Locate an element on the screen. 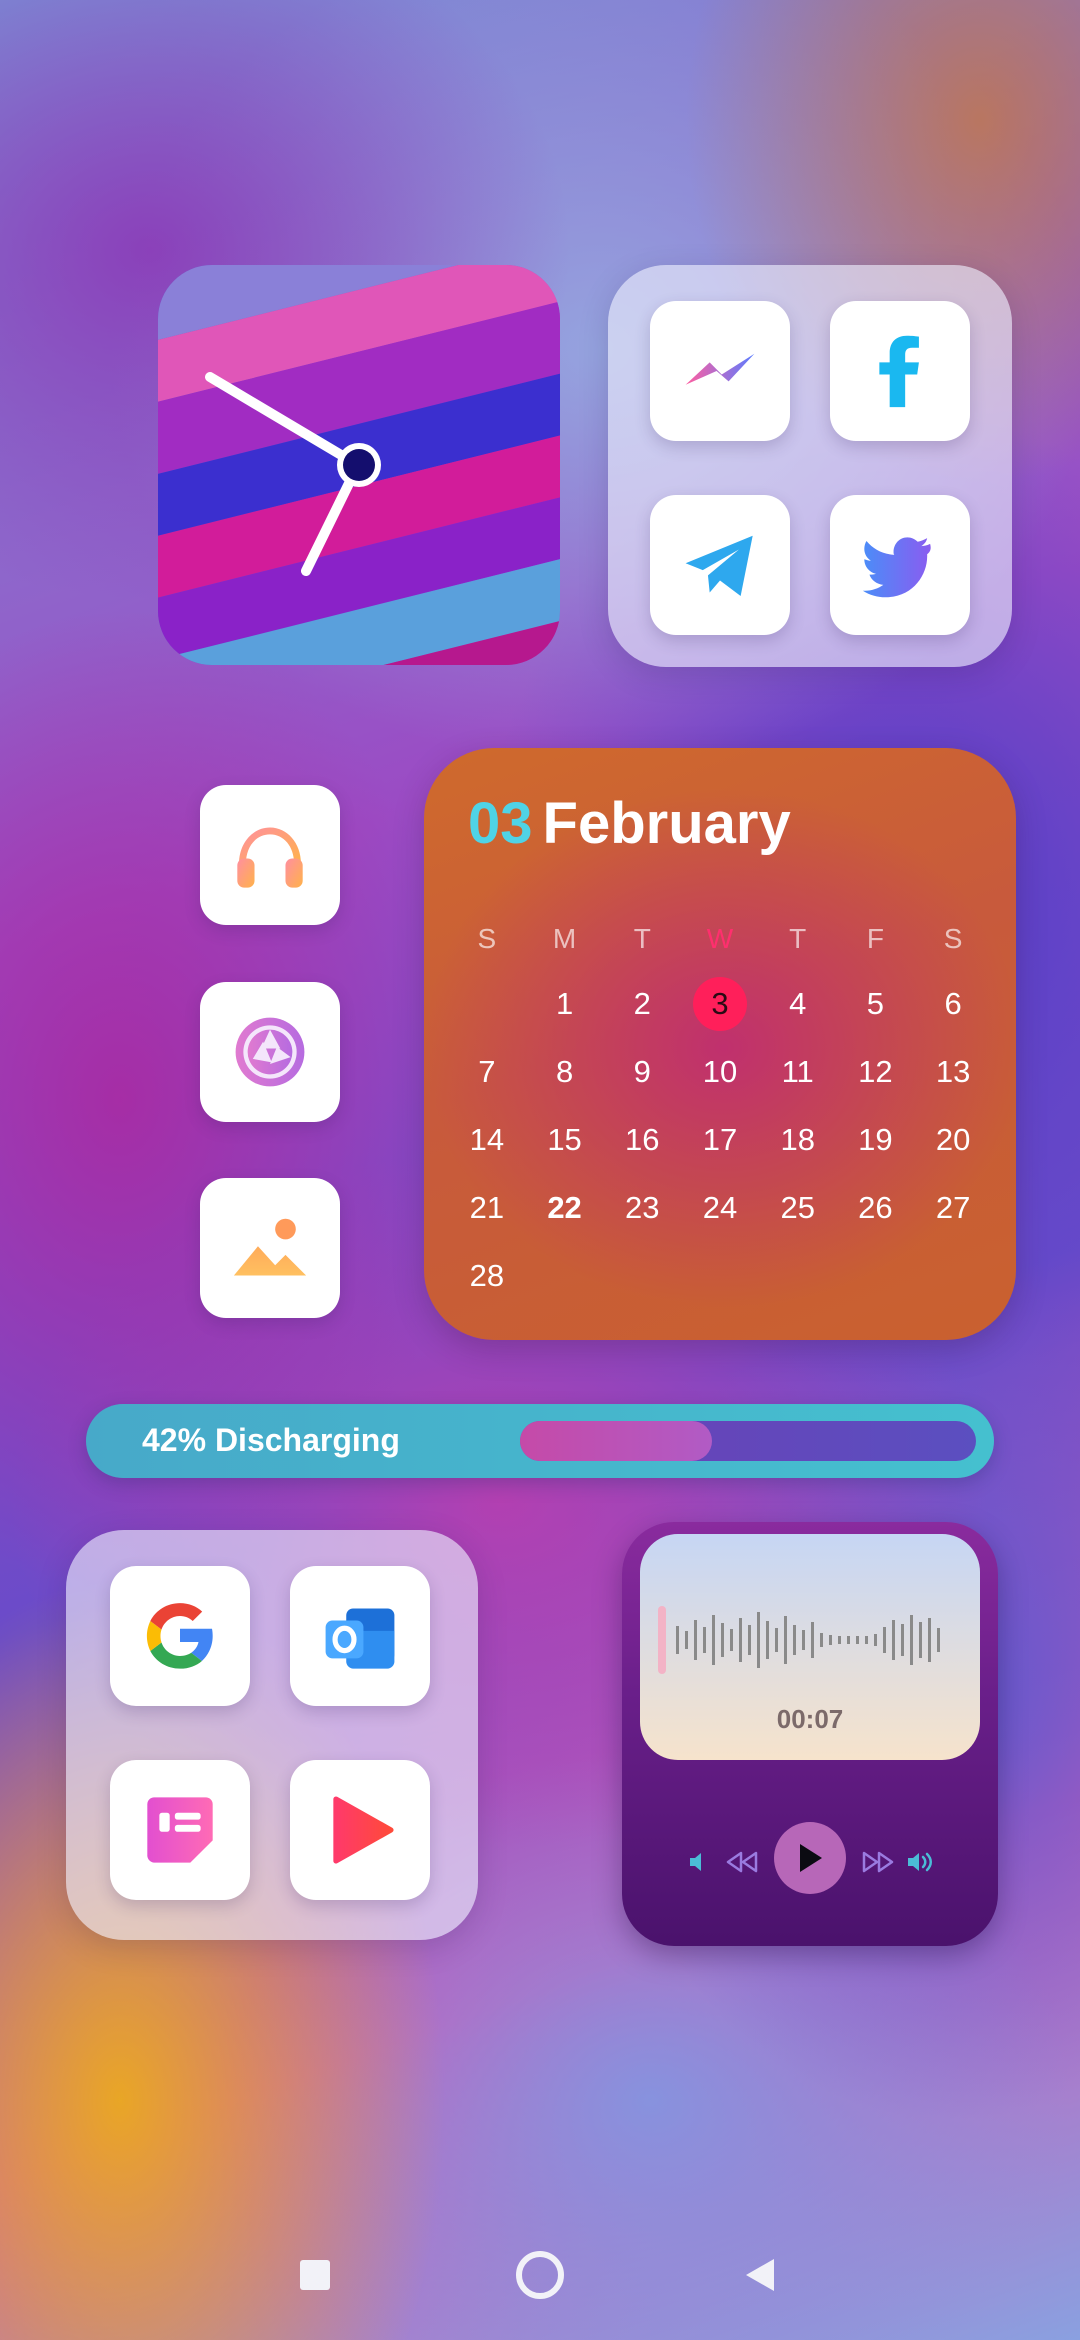 The width and height of the screenshot is (1080, 2340). calendar-day: 17 is located at coordinates (720, 1140).